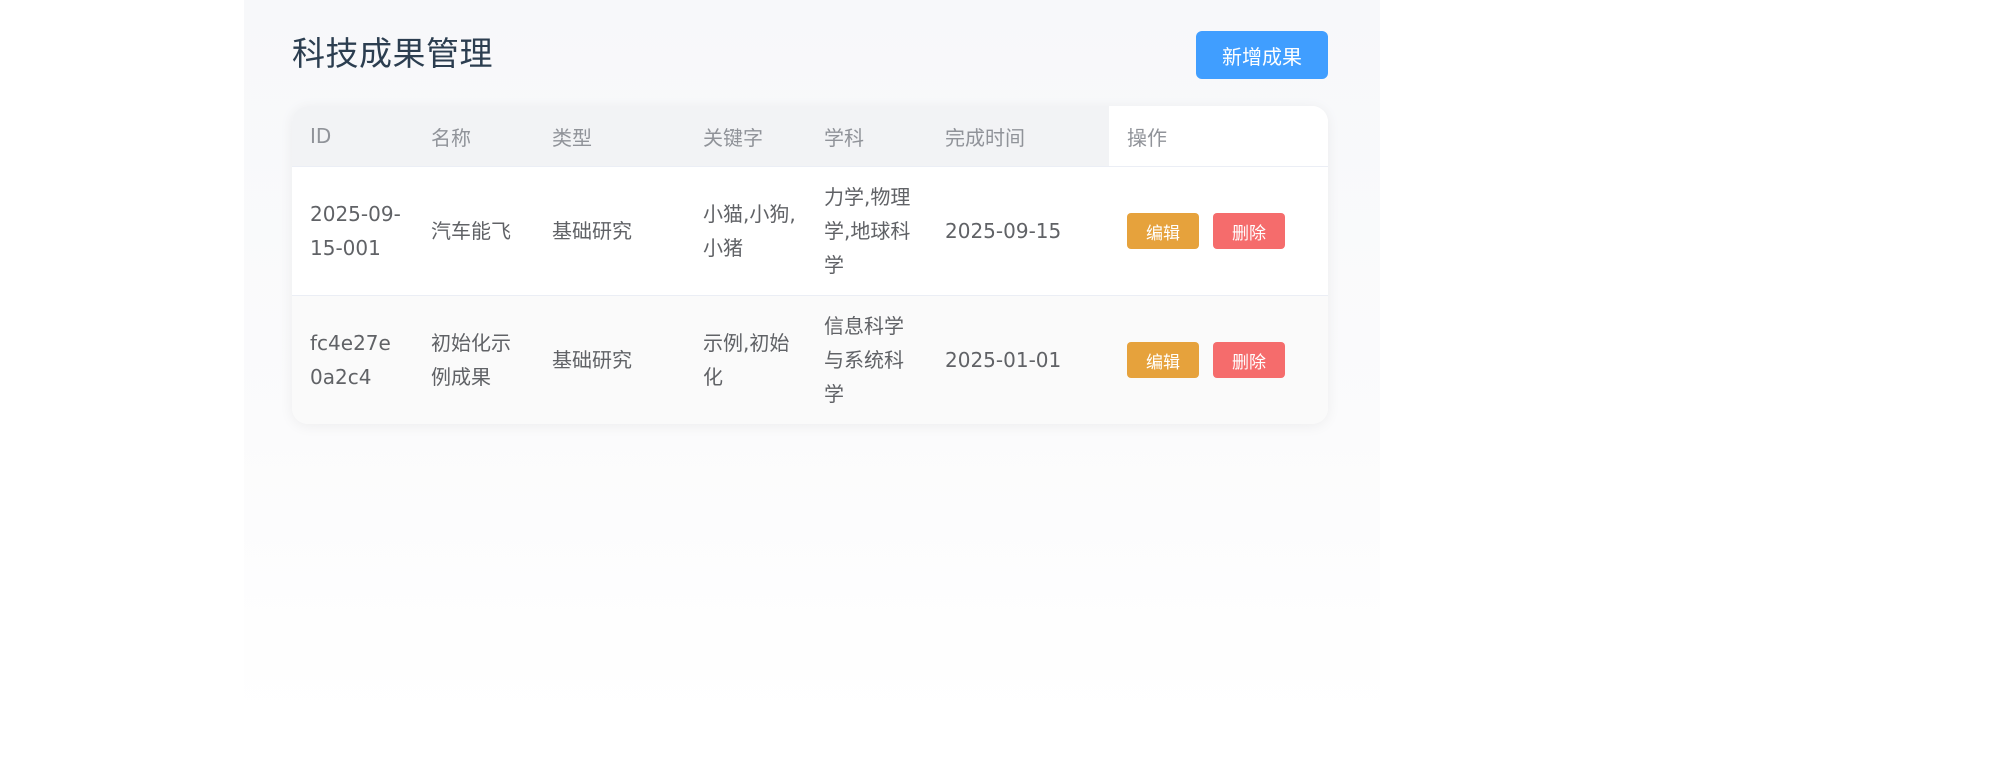 This screenshot has height=784, width=1992. What do you see at coordinates (609, 136) in the screenshot?
I see `column-header-type: 类型` at bounding box center [609, 136].